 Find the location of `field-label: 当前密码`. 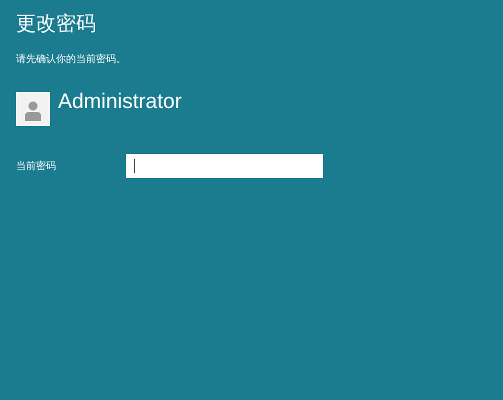

field-label: 当前密码 is located at coordinates (36, 167).